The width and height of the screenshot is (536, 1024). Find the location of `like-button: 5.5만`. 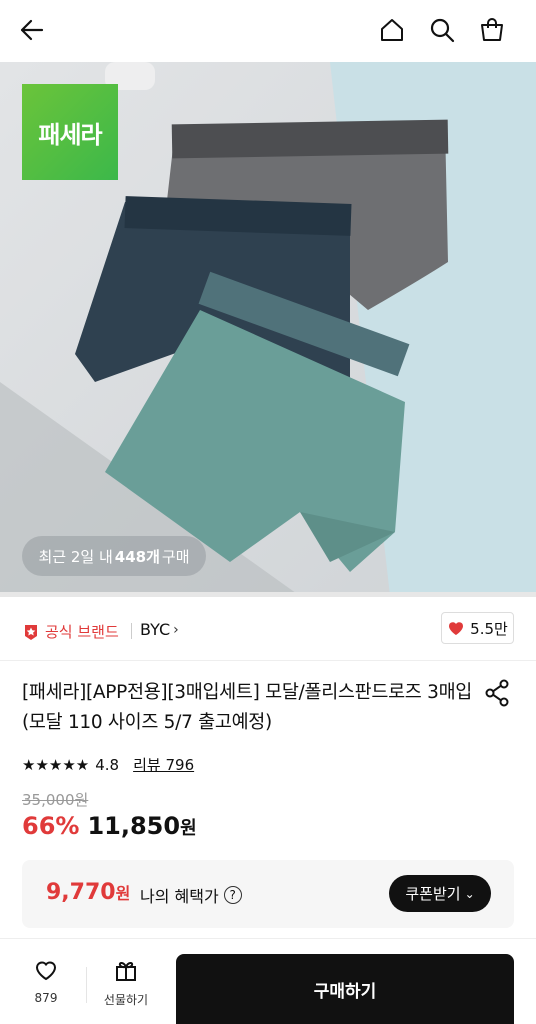

like-button: 5.5만 is located at coordinates (477, 628).